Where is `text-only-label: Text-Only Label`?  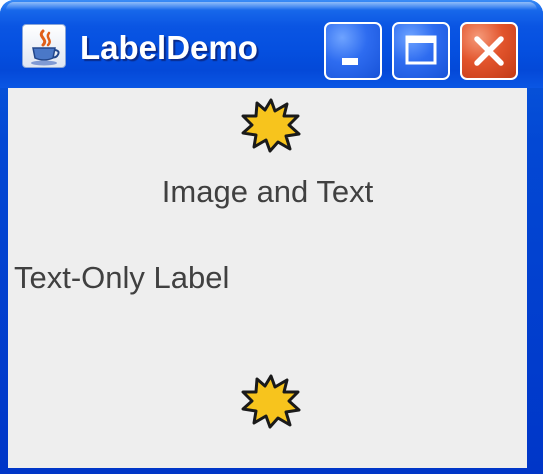
text-only-label: Text-Only Label is located at coordinates (122, 277).